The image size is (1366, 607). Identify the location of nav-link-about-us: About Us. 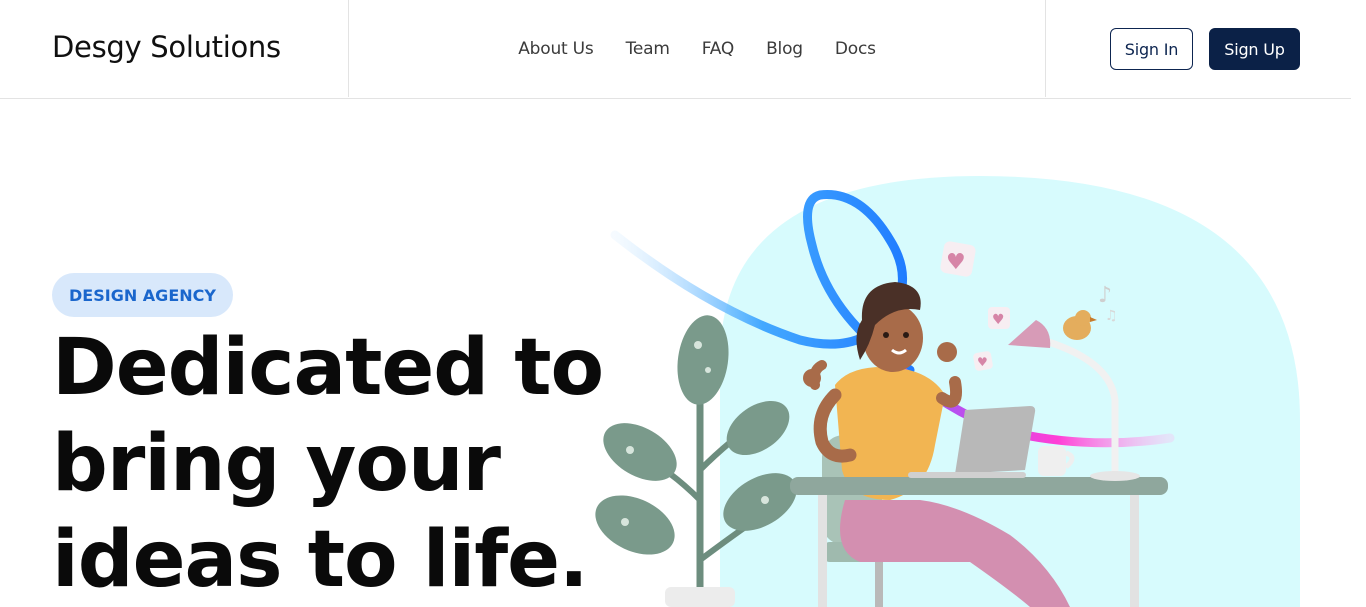
(556, 49).